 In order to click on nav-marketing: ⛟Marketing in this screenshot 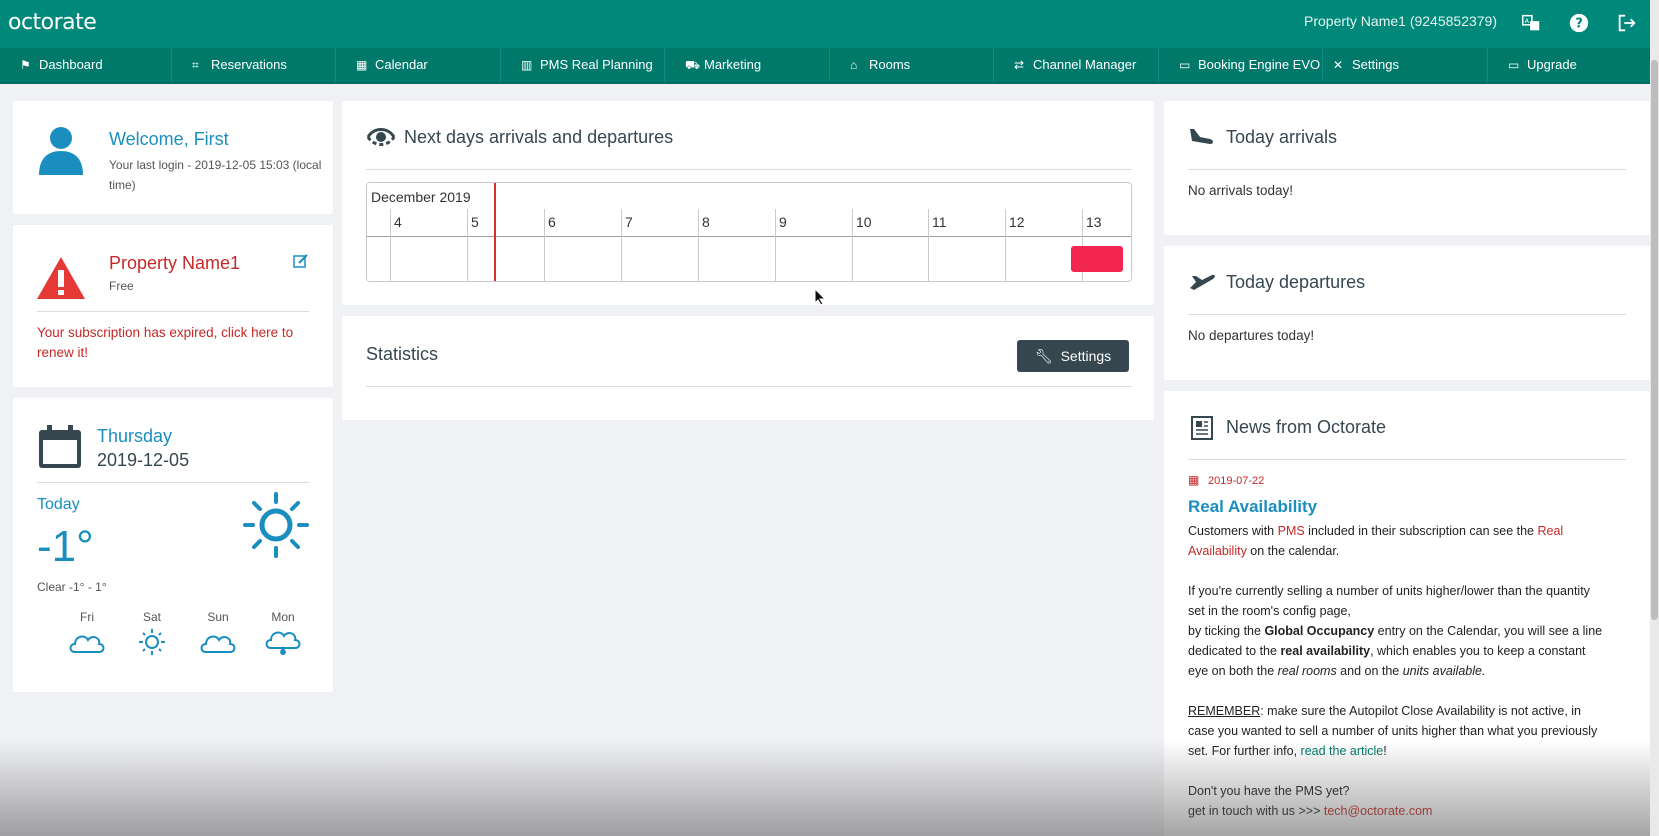, I will do `click(747, 65)`.